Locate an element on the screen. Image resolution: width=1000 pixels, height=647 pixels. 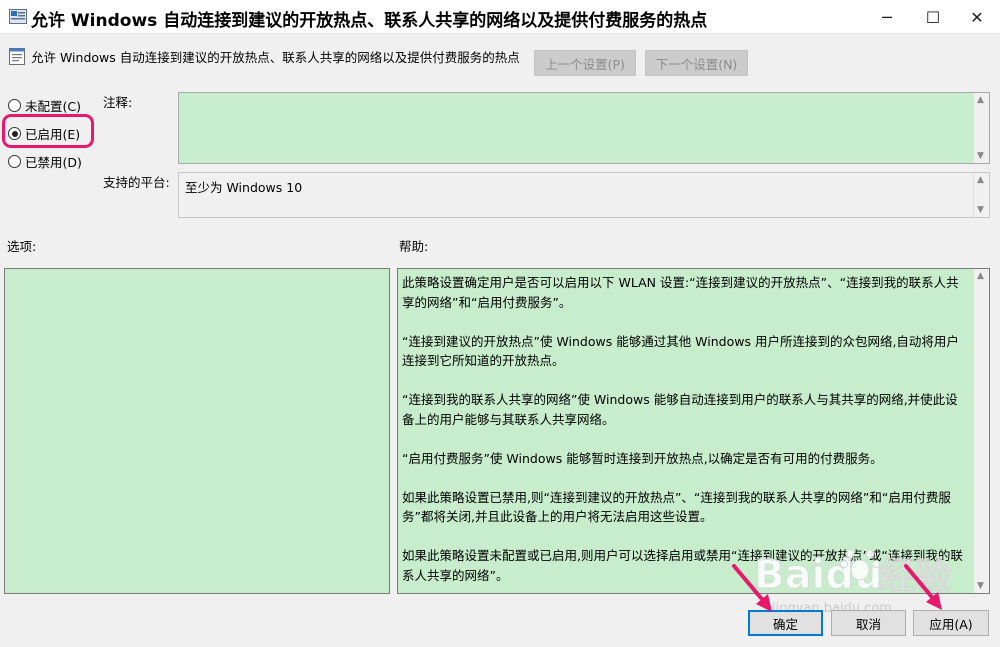
annotation-highlight-enabled is located at coordinates (48, 131).